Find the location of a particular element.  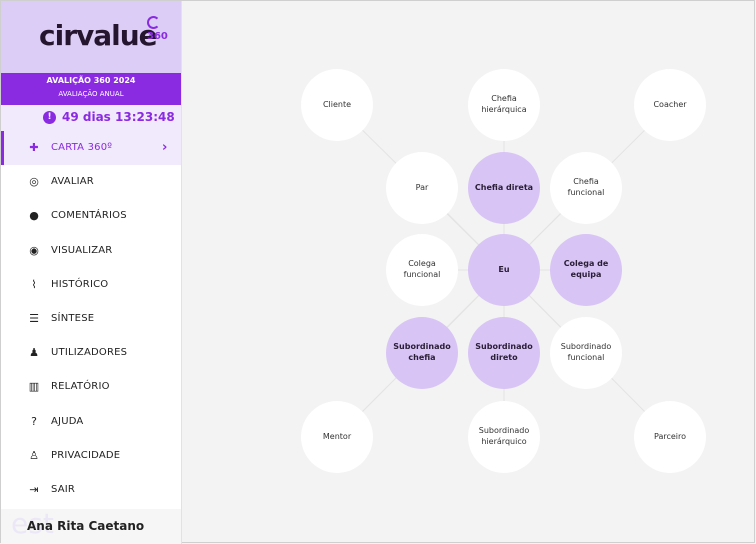

sidebar-item-relatorio: ▥ RELATÓRIO is located at coordinates (91, 387).